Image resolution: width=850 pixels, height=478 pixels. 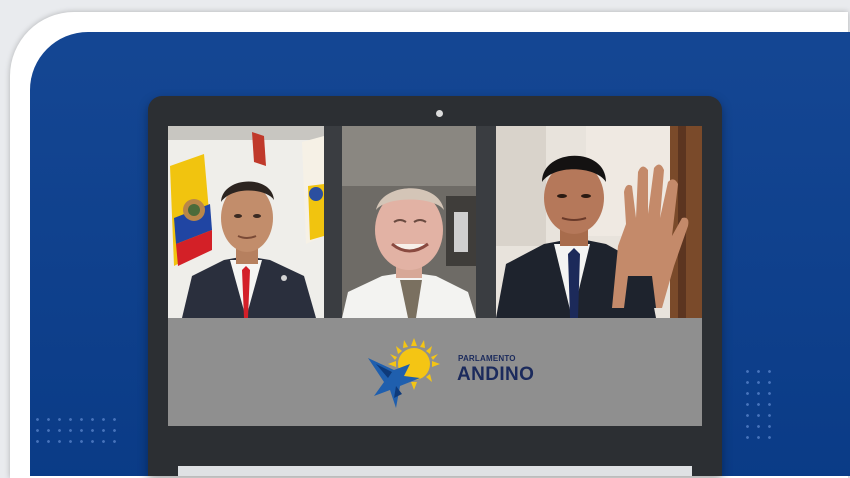 What do you see at coordinates (77, 430) in the screenshot?
I see `decorative-dots-left` at bounding box center [77, 430].